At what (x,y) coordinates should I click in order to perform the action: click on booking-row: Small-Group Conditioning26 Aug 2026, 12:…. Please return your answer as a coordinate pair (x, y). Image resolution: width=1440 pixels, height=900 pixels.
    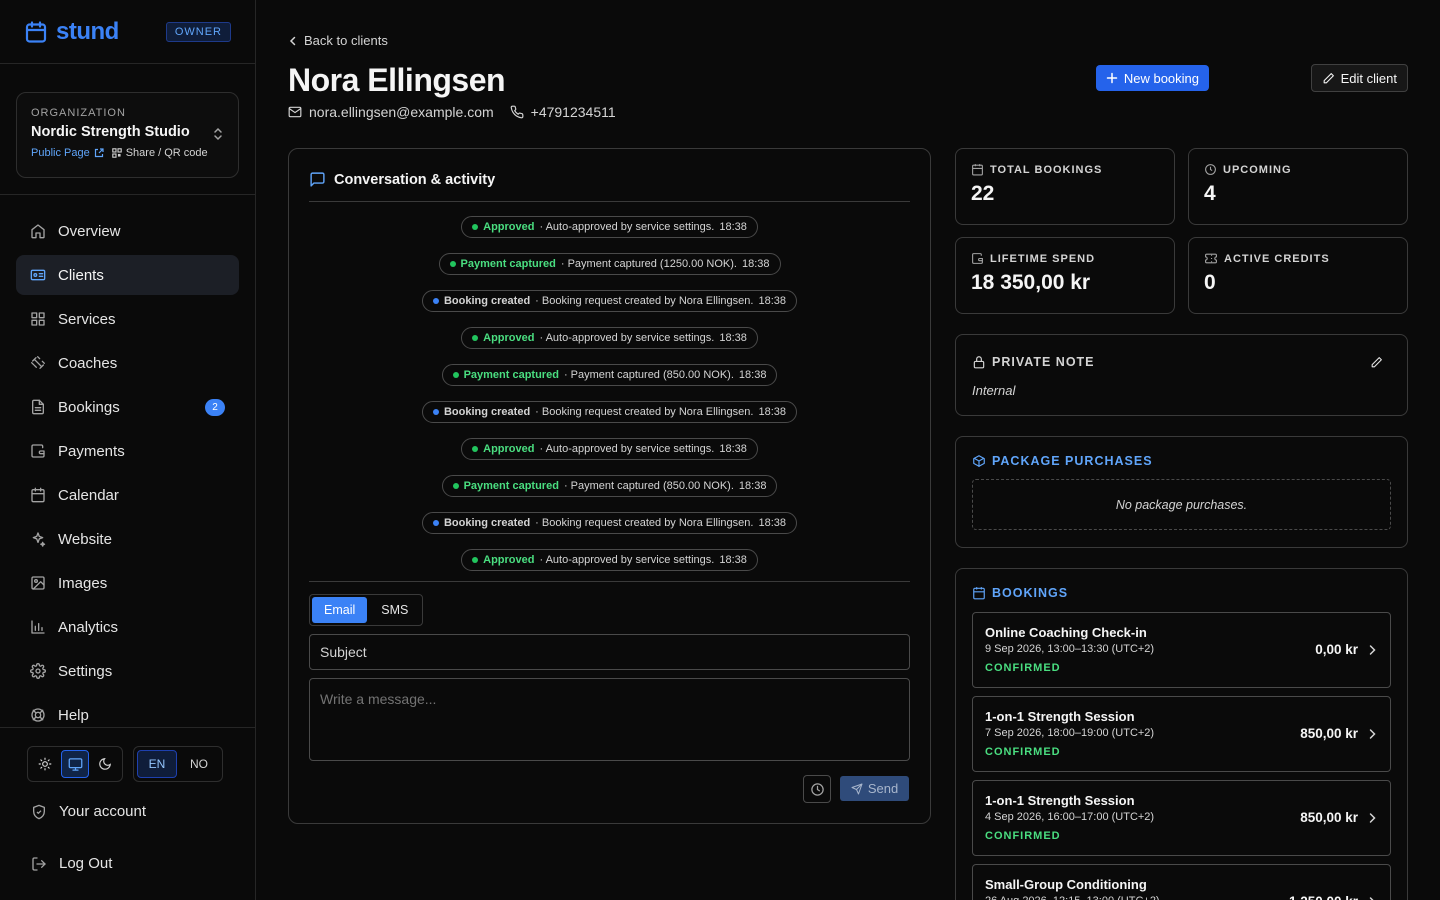
    Looking at the image, I should click on (1181, 882).